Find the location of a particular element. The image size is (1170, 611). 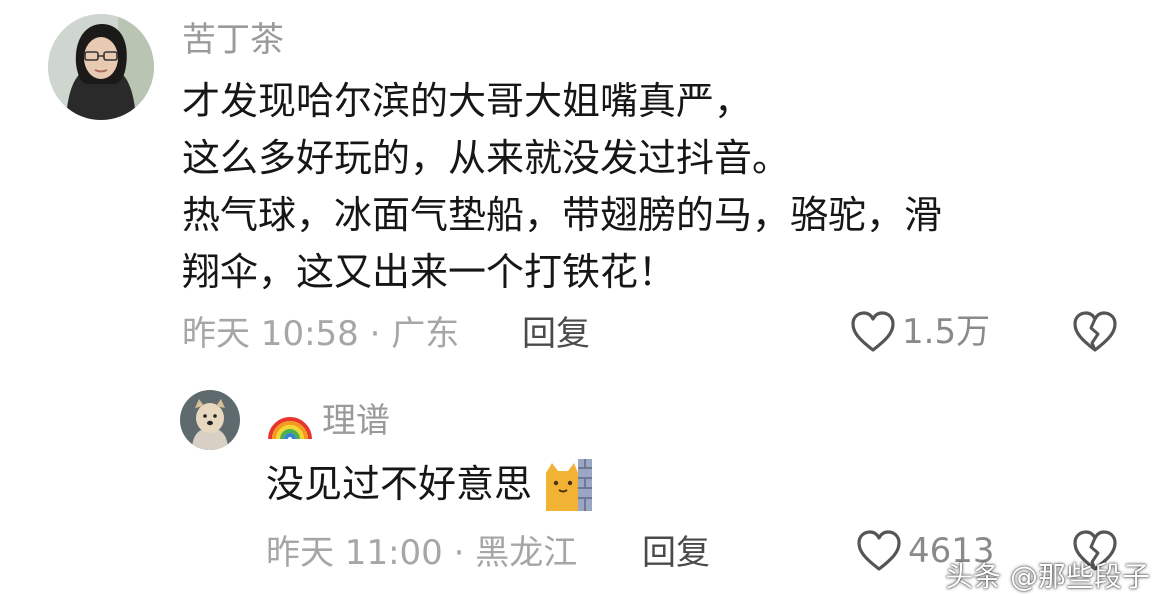

rainbow-icon is located at coordinates (290, 428).